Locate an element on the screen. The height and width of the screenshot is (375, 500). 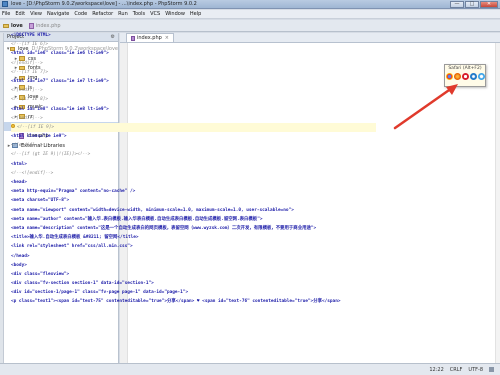
code-text: <html> is located at coordinates (19, 164).